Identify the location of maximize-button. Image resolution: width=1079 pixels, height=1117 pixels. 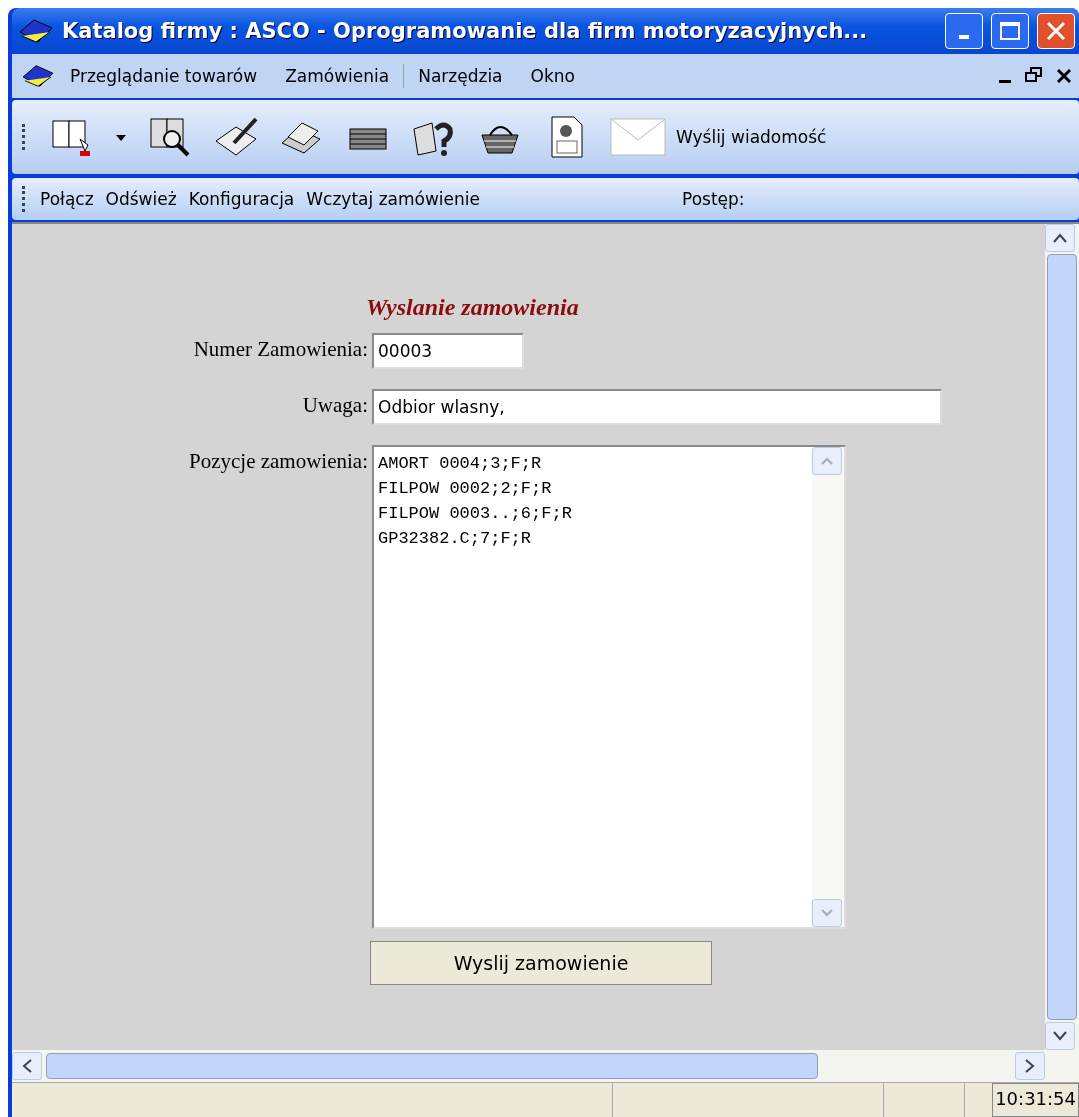
(1010, 31).